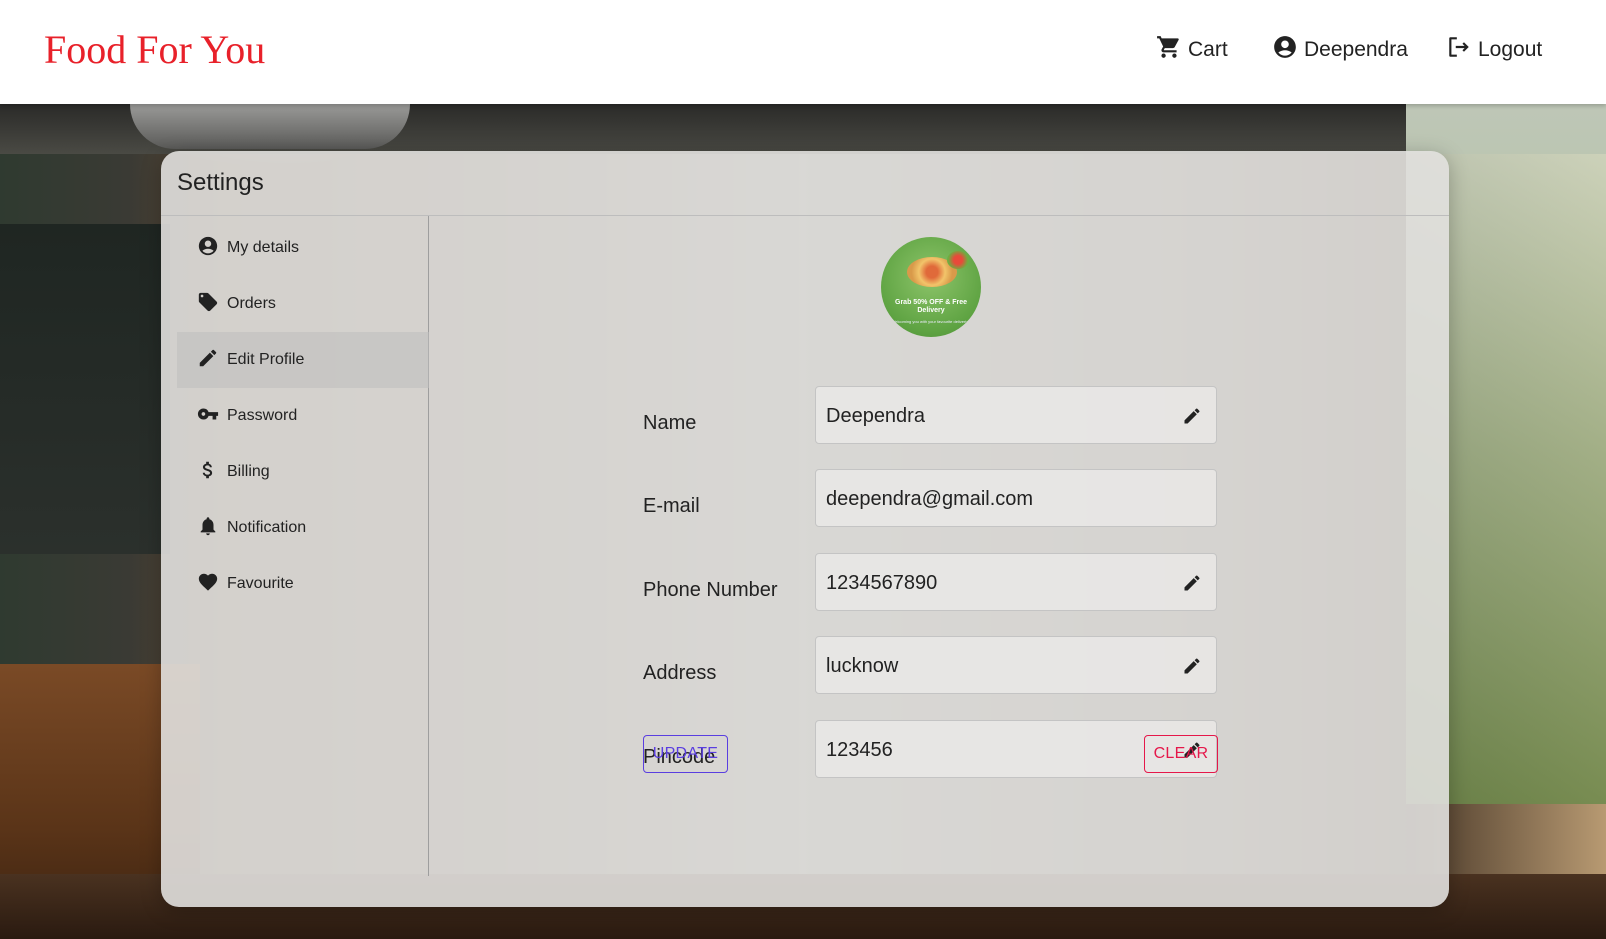 The height and width of the screenshot is (939, 1606). I want to click on salad-graphic, so click(958, 260).